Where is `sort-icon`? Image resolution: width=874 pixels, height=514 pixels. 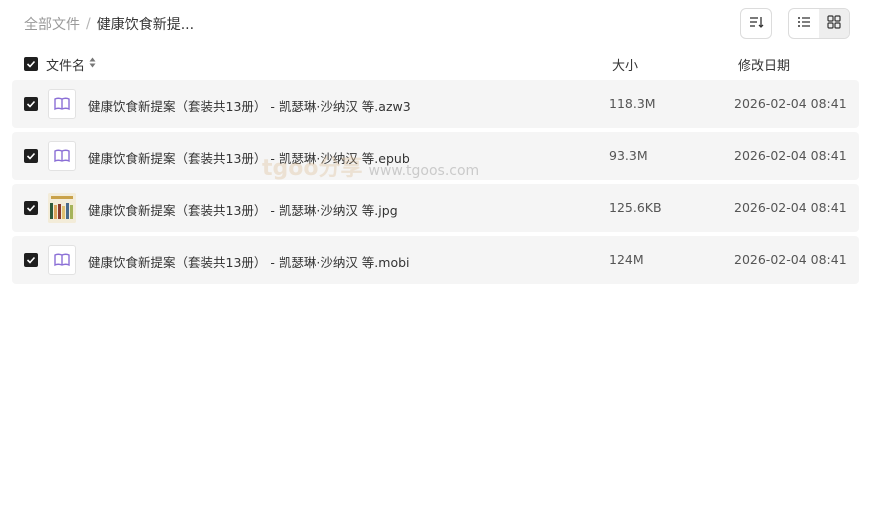 sort-icon is located at coordinates (756, 24).